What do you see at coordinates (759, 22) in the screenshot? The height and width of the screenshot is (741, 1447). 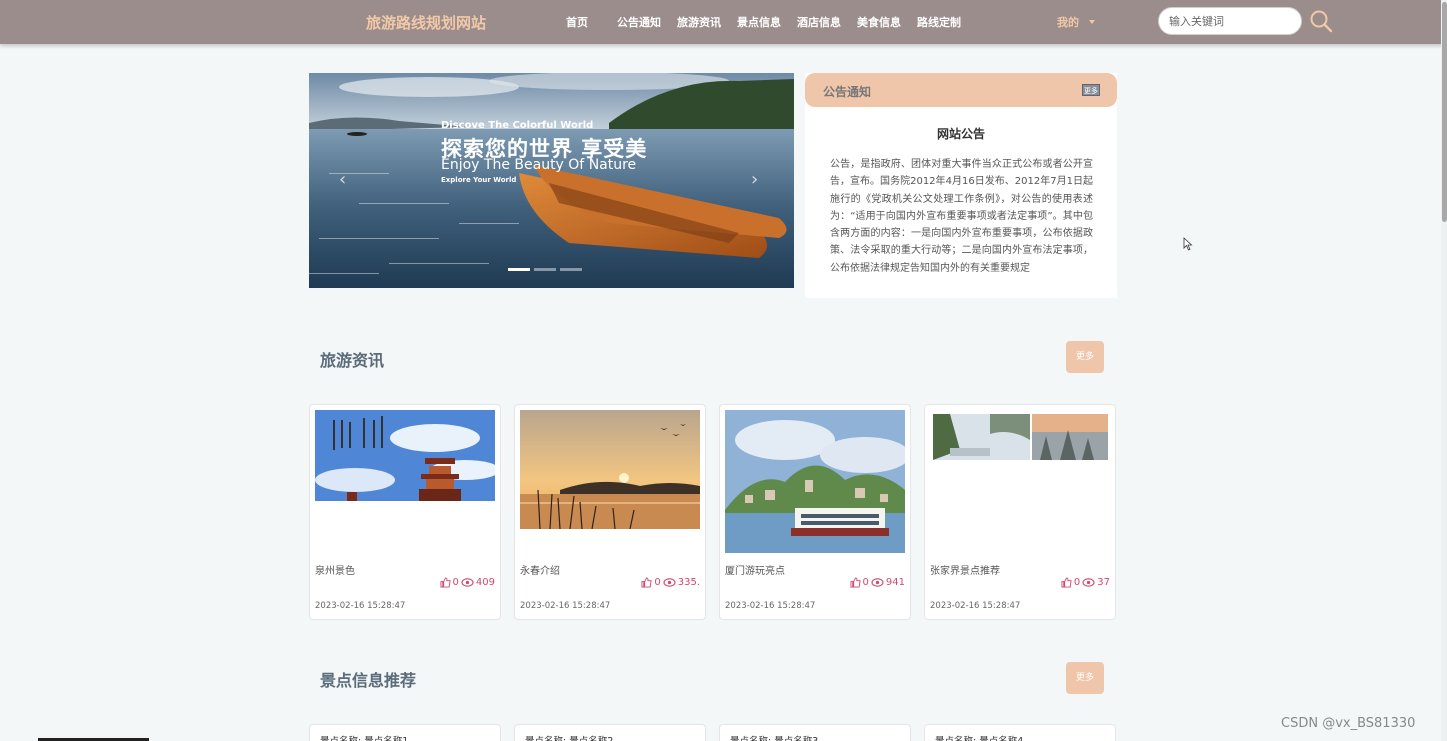 I see `nav-scenic: 景点信息` at bounding box center [759, 22].